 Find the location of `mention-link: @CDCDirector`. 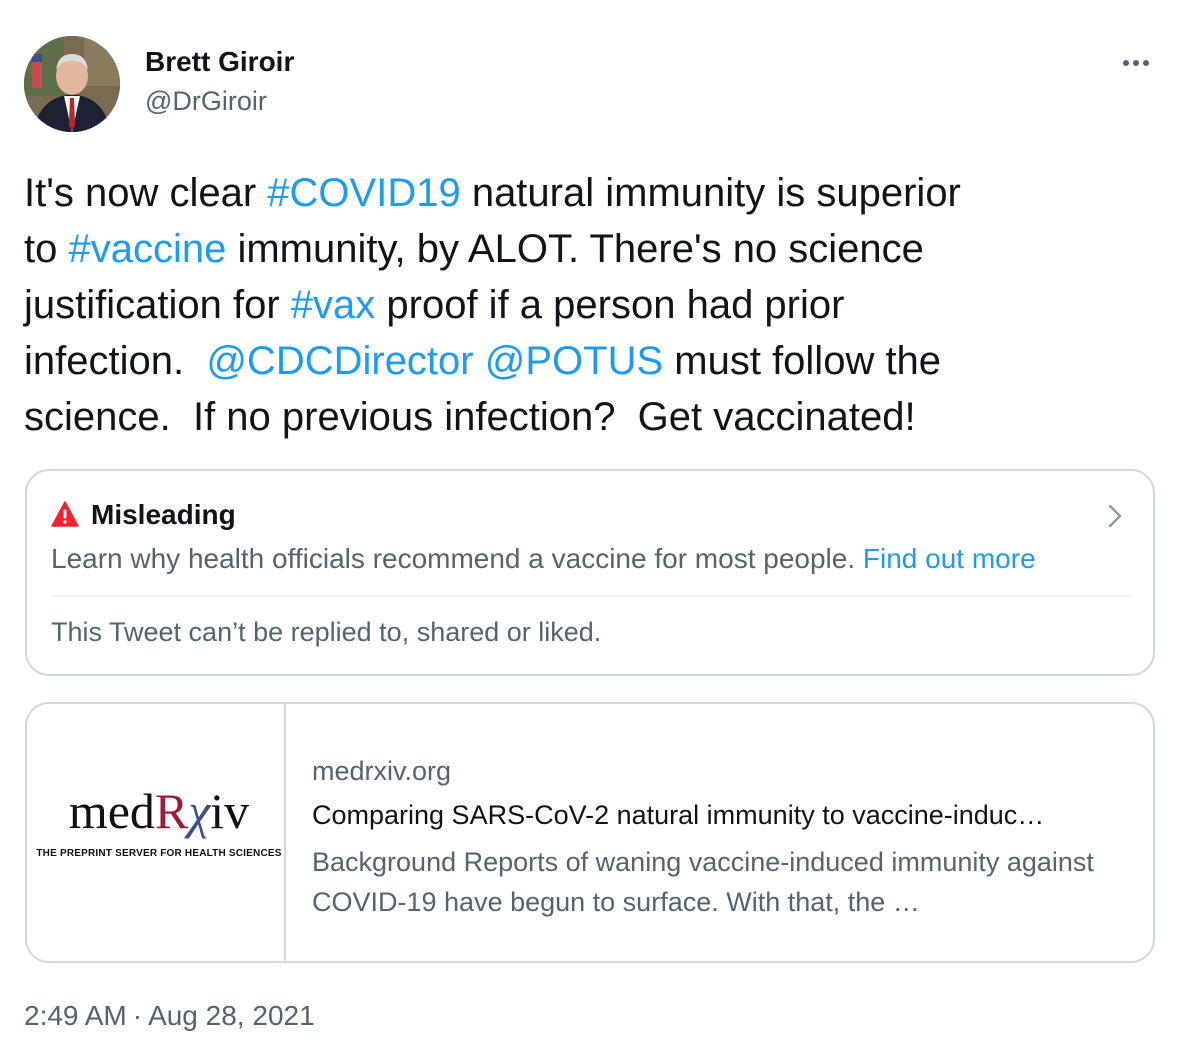

mention-link: @CDCDirector is located at coordinates (339, 361).